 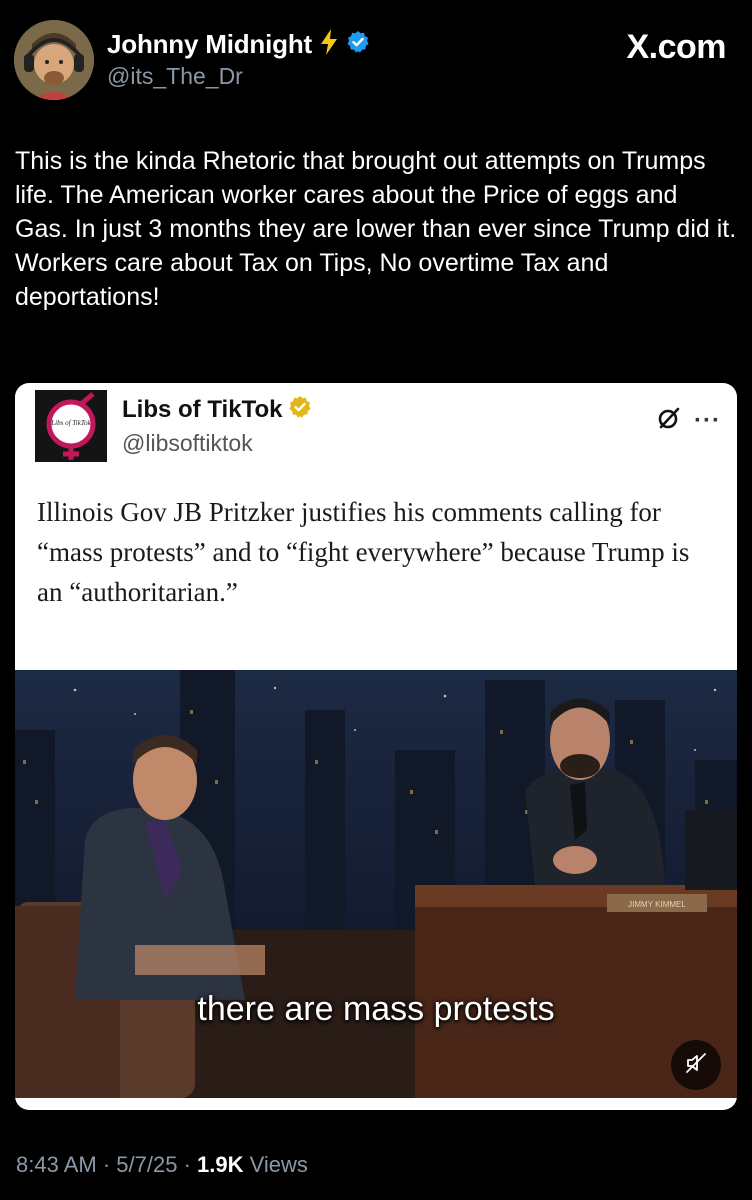 What do you see at coordinates (187, 443) in the screenshot?
I see `quoted-author-handle: @libsoftiktok` at bounding box center [187, 443].